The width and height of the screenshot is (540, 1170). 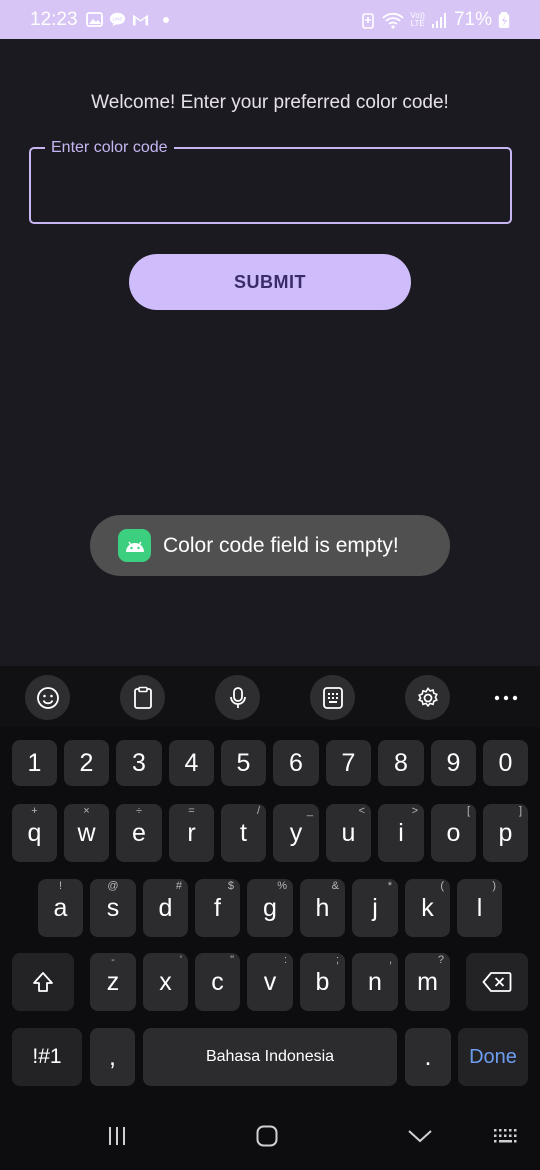 I want to click on key-s: @ s, so click(x=113, y=908).